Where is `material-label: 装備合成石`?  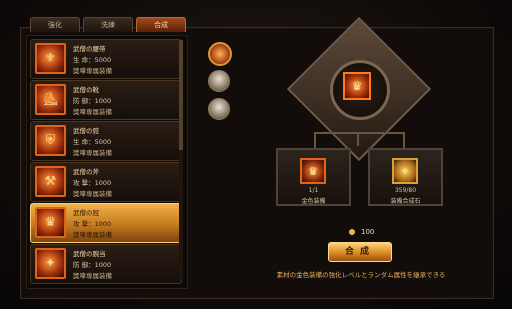 material-label: 装備合成石 is located at coordinates (405, 201).